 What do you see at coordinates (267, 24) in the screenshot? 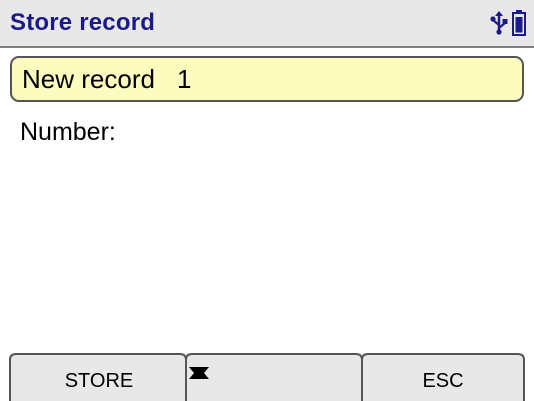
I see `title-bar: Store record` at bounding box center [267, 24].